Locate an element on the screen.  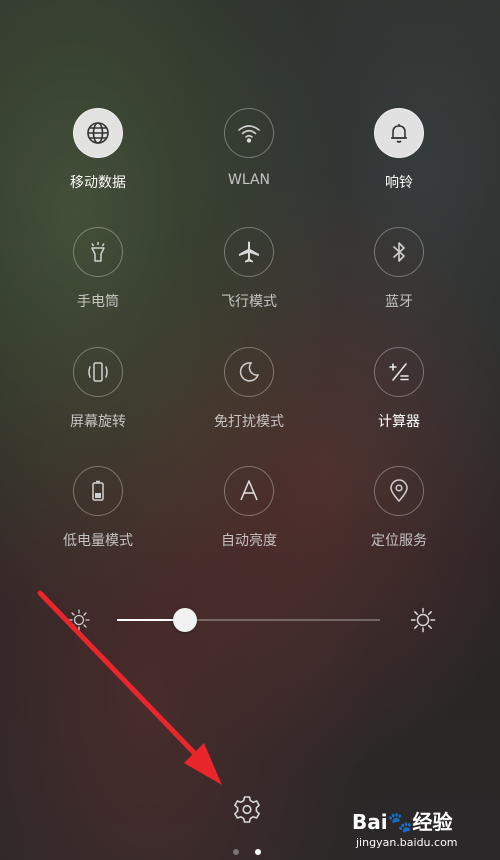
location-pin-icon is located at coordinates (399, 491).